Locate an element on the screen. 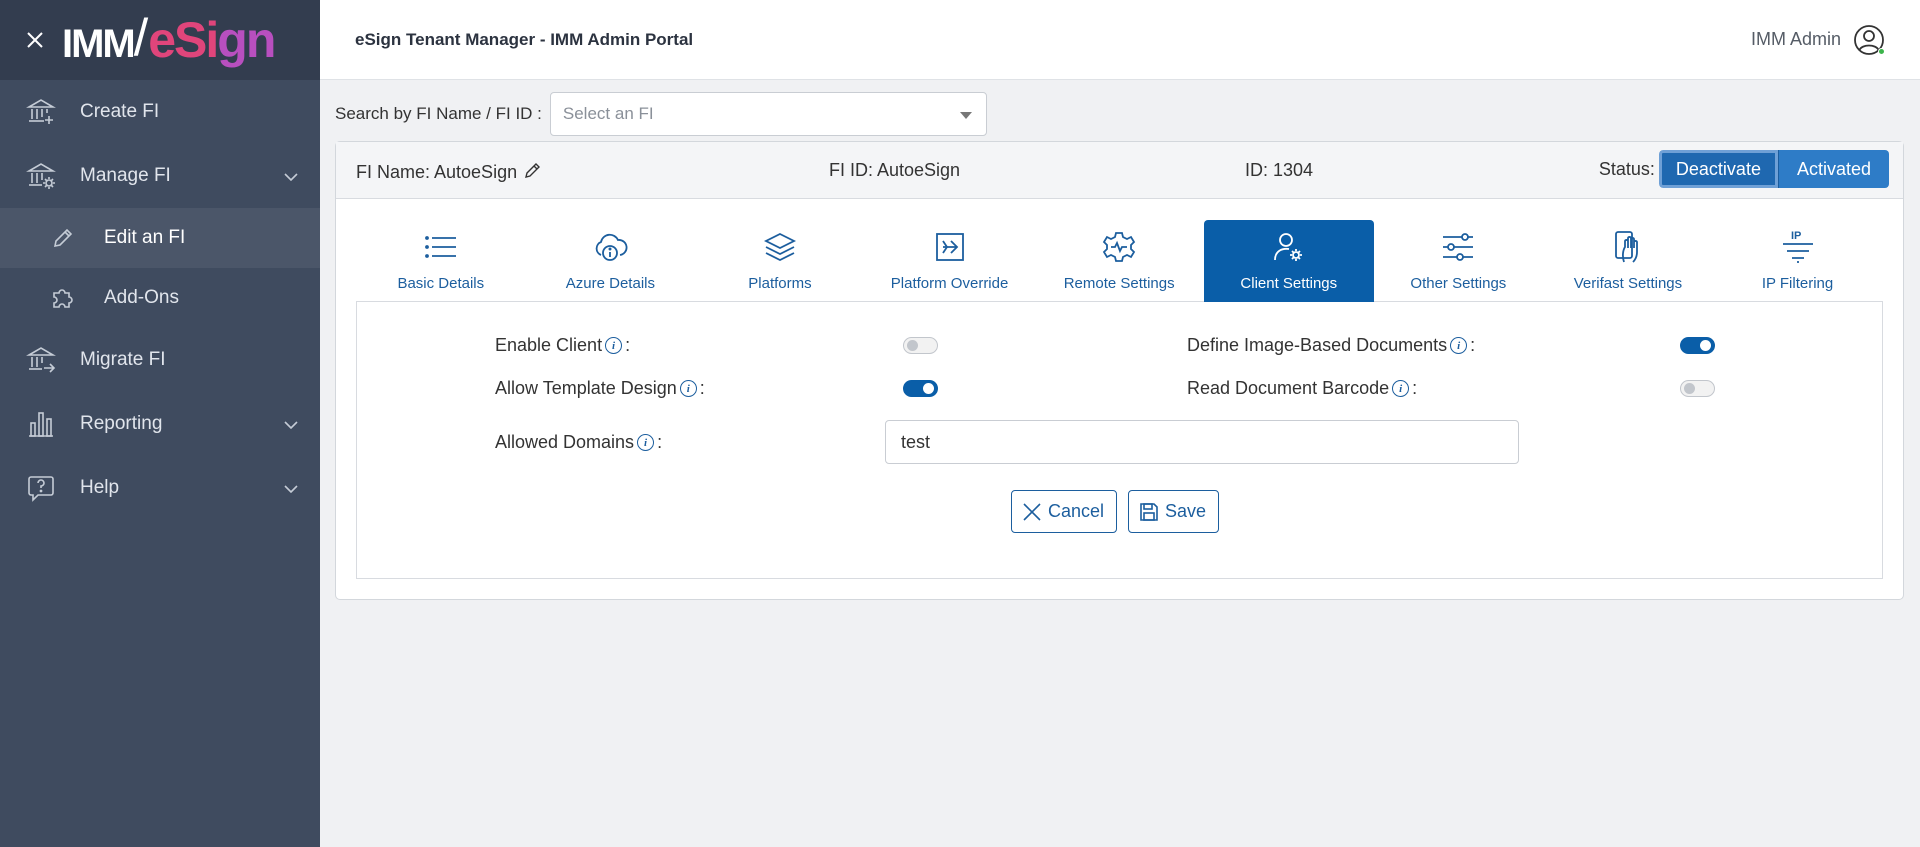 The image size is (1920, 847). sidebar-item-label: Create FI is located at coordinates (120, 111).